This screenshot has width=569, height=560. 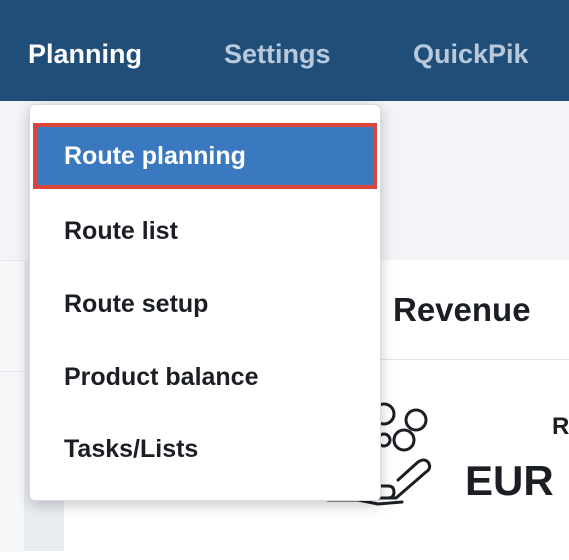 What do you see at coordinates (12, 406) in the screenshot?
I see `left-panel-strip` at bounding box center [12, 406].